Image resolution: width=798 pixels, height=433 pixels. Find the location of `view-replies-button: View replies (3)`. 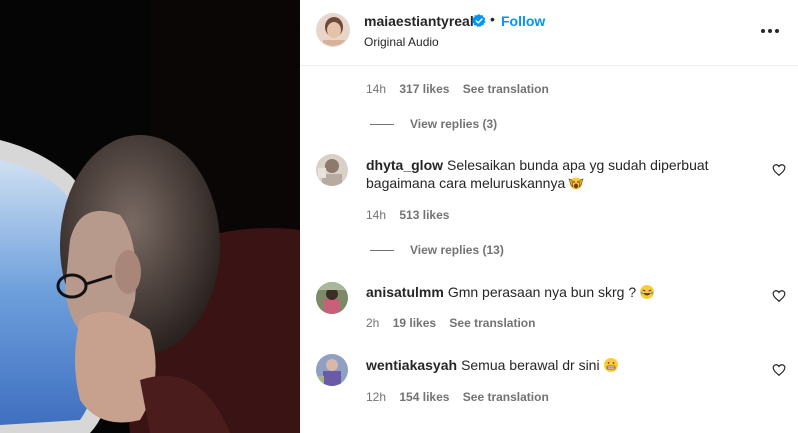

view-replies-button: View replies (3) is located at coordinates (433, 124).